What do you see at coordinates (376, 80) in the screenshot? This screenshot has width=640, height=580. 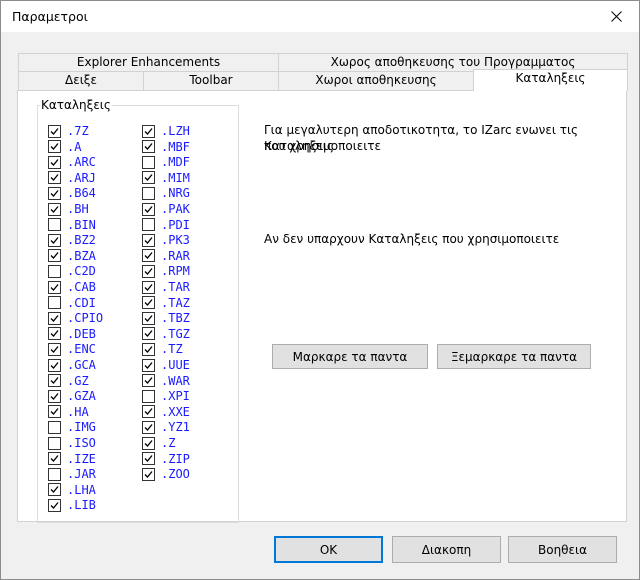 I see `tab-storage-locations: Χωροι αποθηκευσης` at bounding box center [376, 80].